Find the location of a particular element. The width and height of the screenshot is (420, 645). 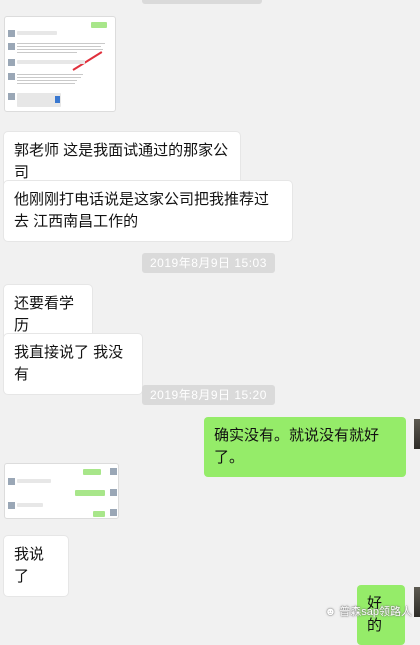

file-icon is located at coordinates (57, 99).